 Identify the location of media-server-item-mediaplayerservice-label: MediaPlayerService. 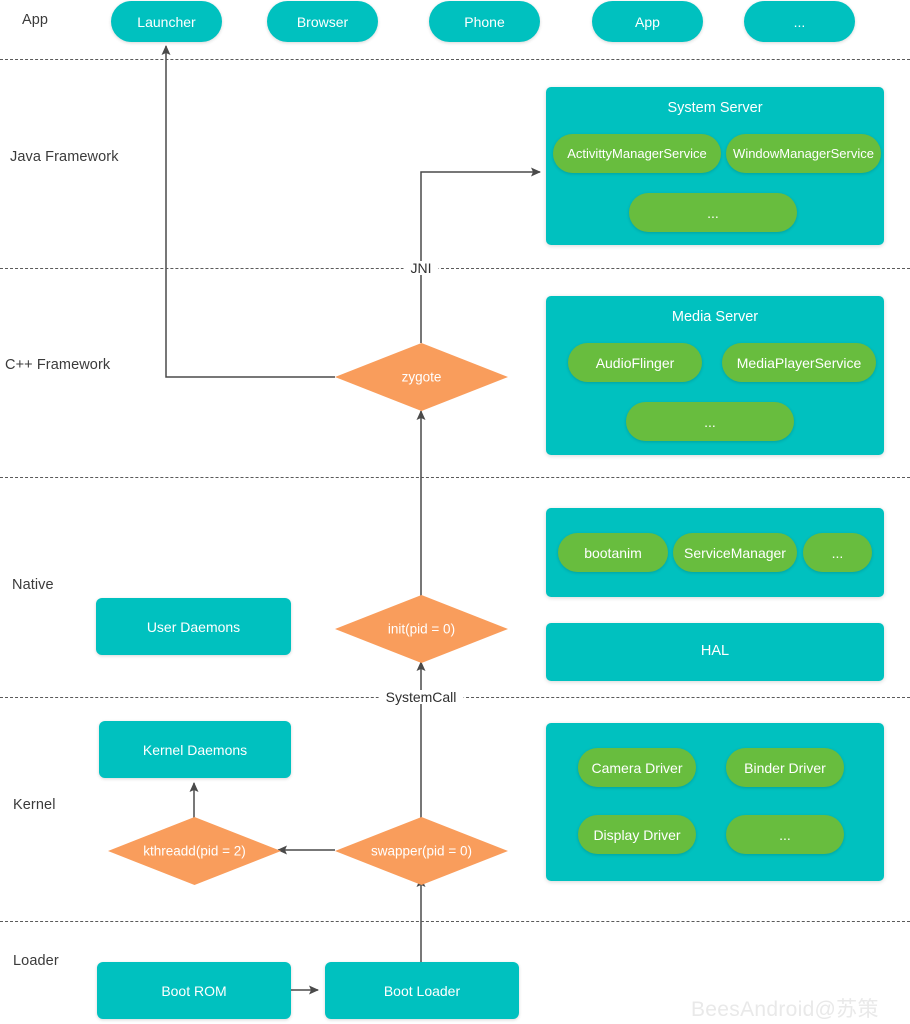
(799, 362).